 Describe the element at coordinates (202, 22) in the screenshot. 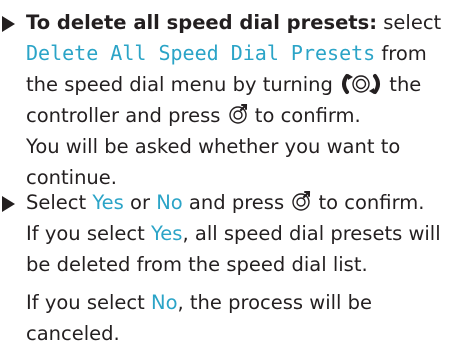

I see `step-heading: To delete all speed dial presets:` at that location.